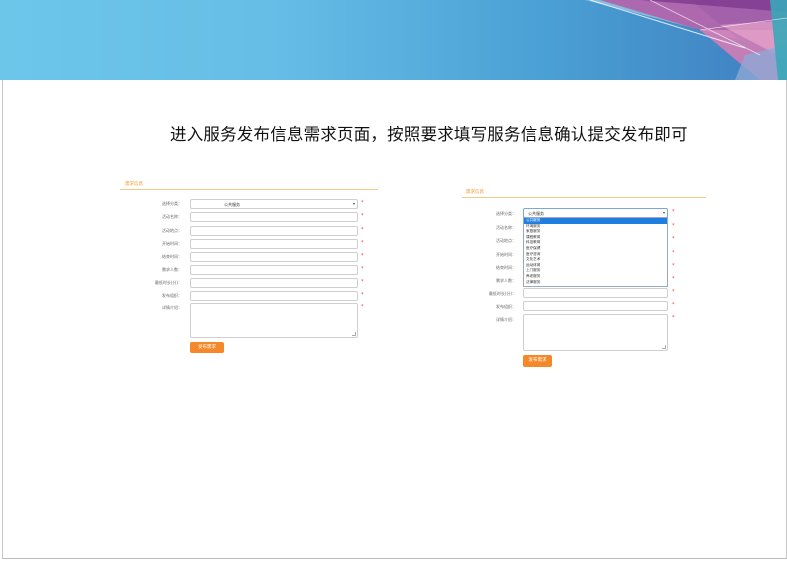 Image resolution: width=787 pixels, height=561 pixels. What do you see at coordinates (595, 221) in the screenshot?
I see `selected-option-highlight` at bounding box center [595, 221].